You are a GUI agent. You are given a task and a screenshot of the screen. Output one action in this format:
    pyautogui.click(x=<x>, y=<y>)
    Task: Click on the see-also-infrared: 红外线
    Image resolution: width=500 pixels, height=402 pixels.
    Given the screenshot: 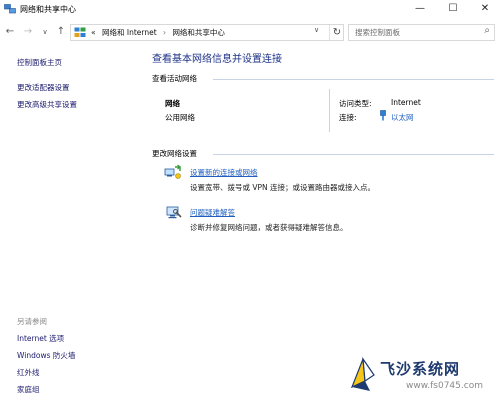 What is the action you would take?
    pyautogui.click(x=28, y=372)
    